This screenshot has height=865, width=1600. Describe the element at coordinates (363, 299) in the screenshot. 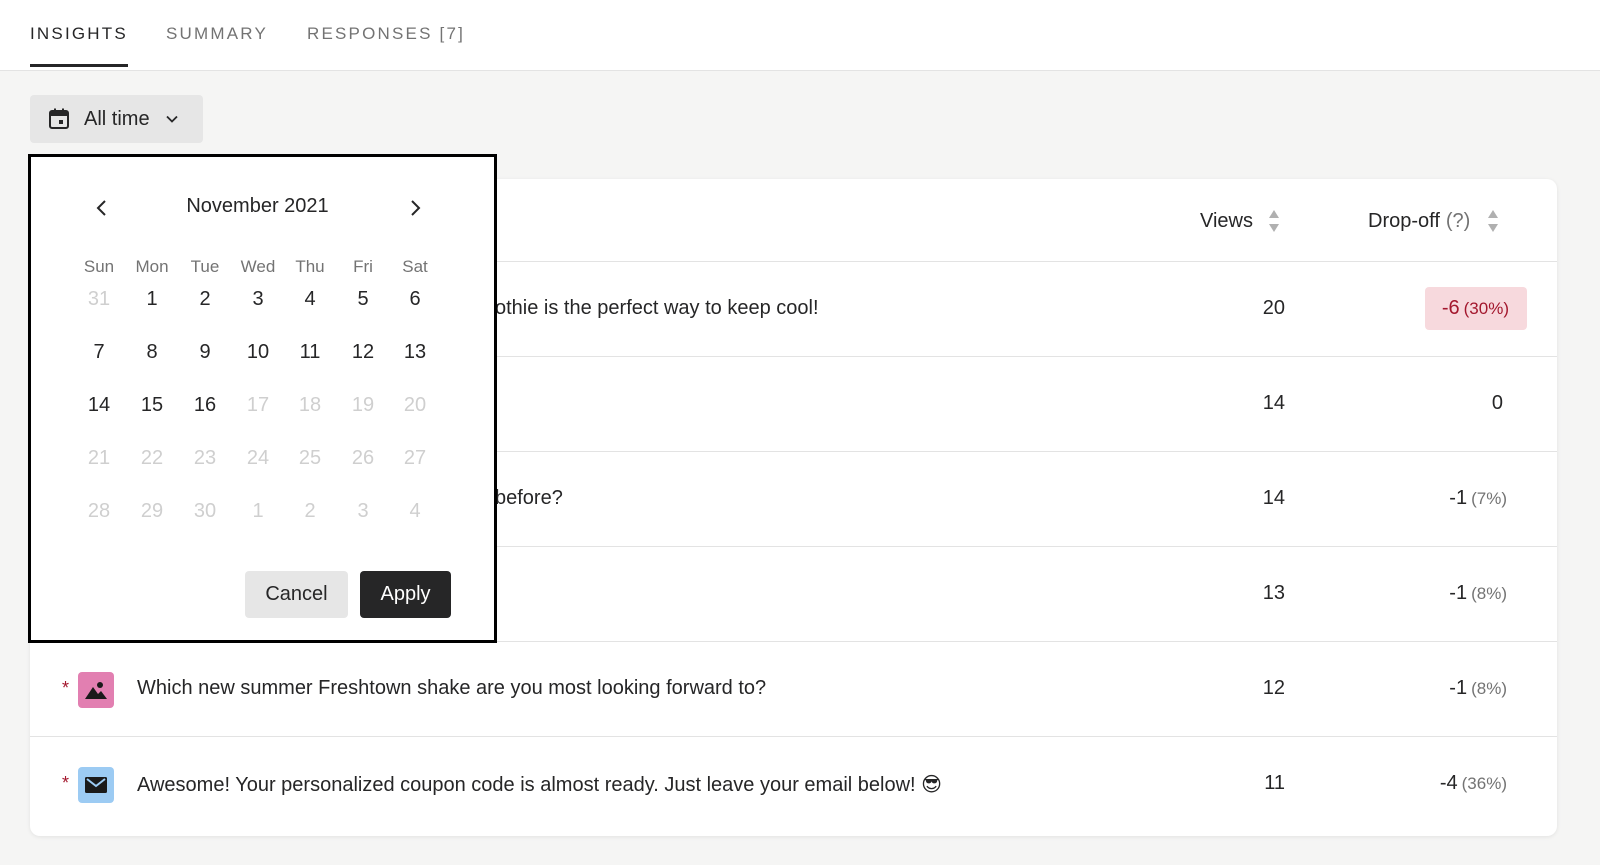

I see `calendar-day: 5` at that location.